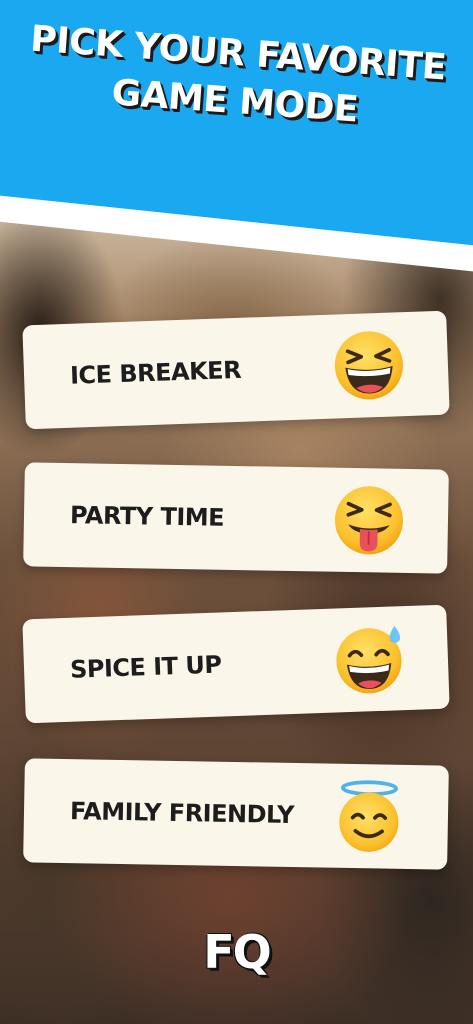  What do you see at coordinates (182, 813) in the screenshot?
I see `mode-label: FAMILY FRIENDLY` at bounding box center [182, 813].